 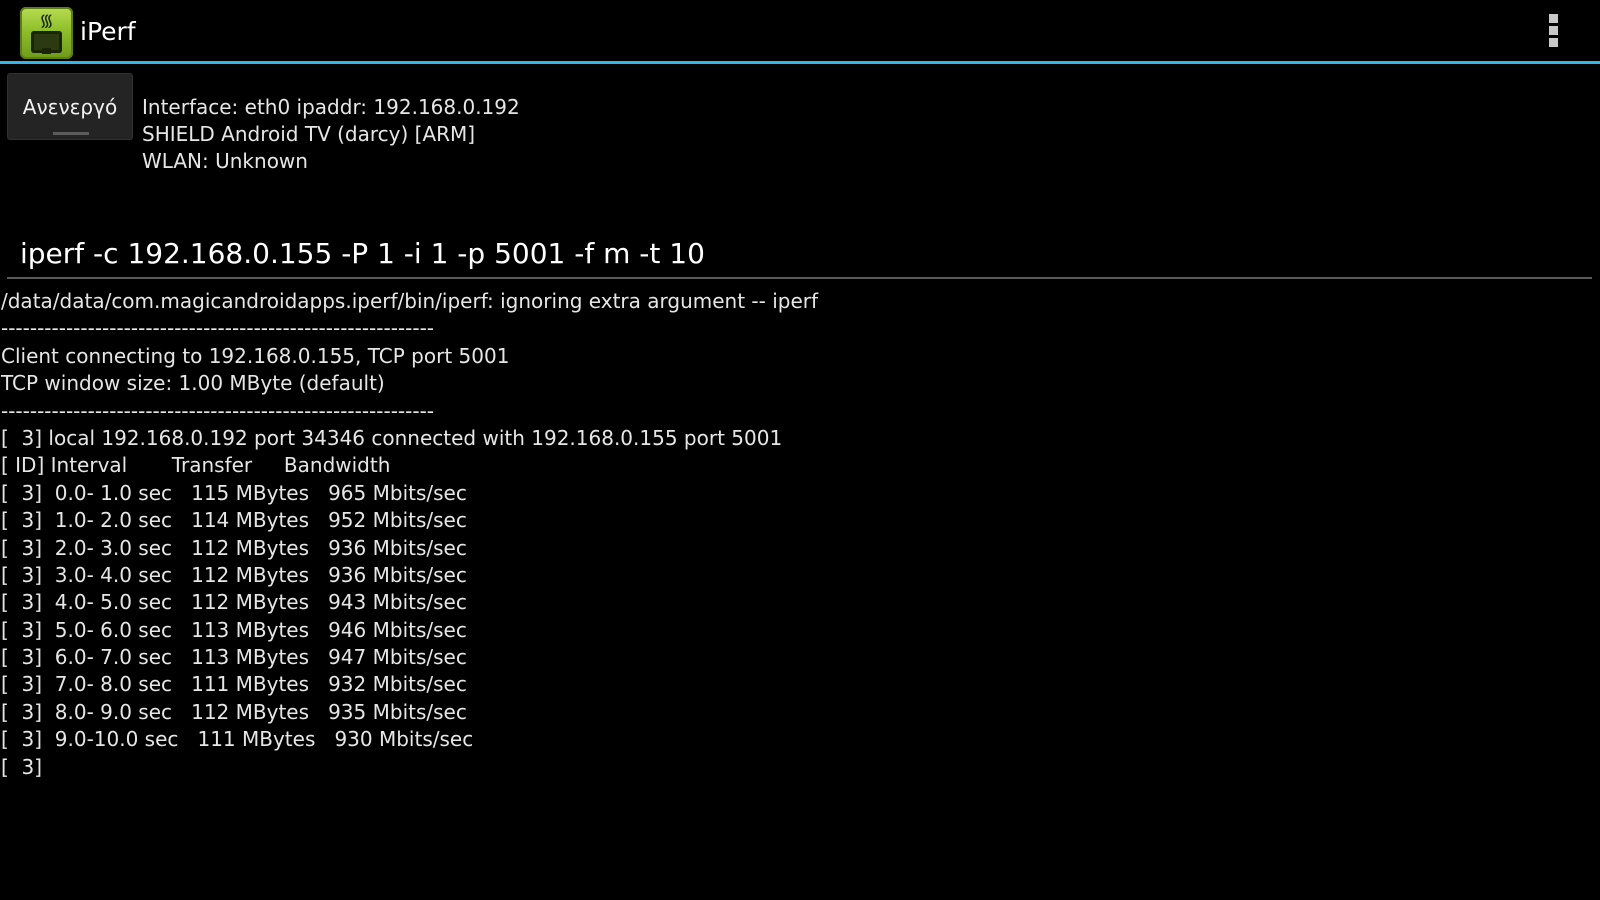 What do you see at coordinates (193, 383) in the screenshot?
I see `output-line: TCP window size: 1.00 MByte (default)` at bounding box center [193, 383].